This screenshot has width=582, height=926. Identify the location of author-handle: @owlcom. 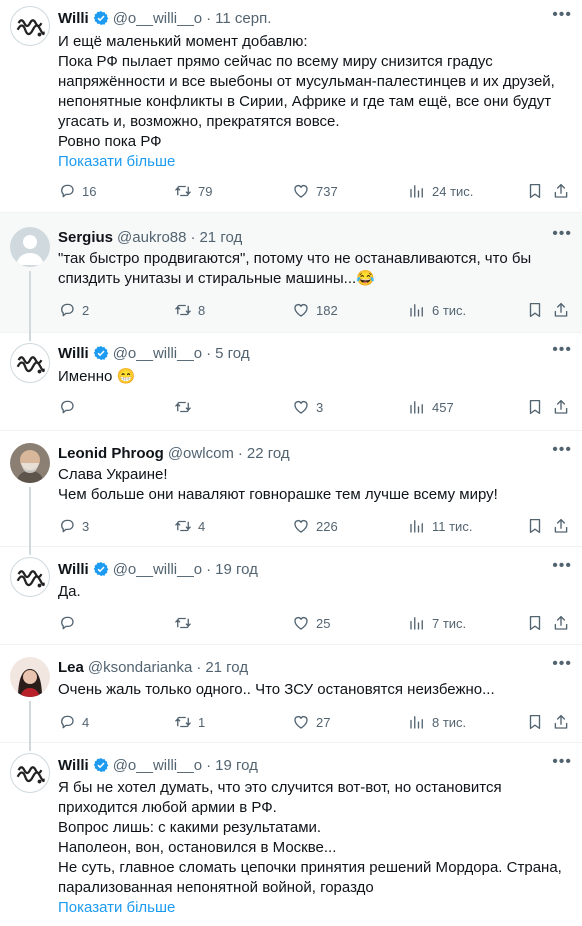
(201, 453).